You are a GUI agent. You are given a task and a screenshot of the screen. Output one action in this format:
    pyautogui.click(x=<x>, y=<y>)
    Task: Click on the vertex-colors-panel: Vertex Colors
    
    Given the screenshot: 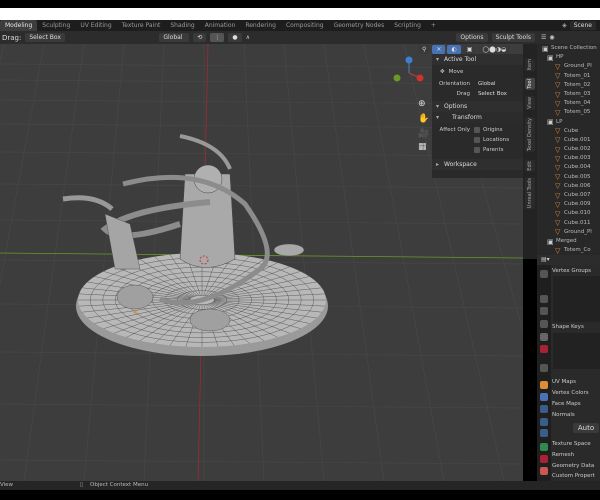 What is the action you would take?
    pyautogui.click(x=576, y=393)
    